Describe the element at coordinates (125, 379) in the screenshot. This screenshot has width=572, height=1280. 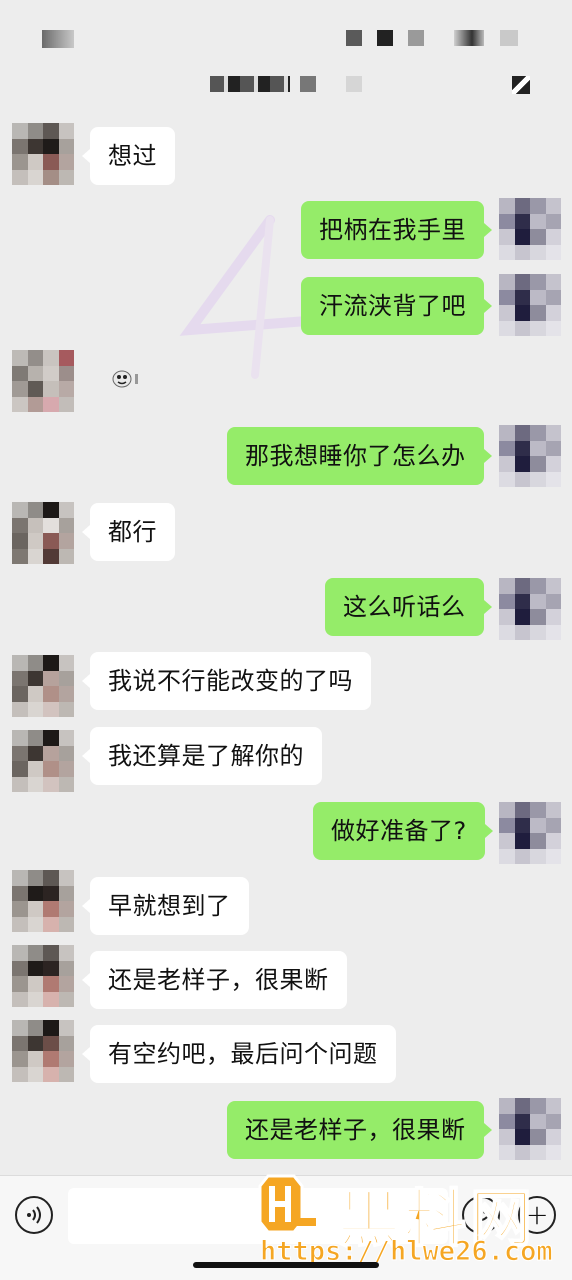
I see `sticker-icon` at that location.